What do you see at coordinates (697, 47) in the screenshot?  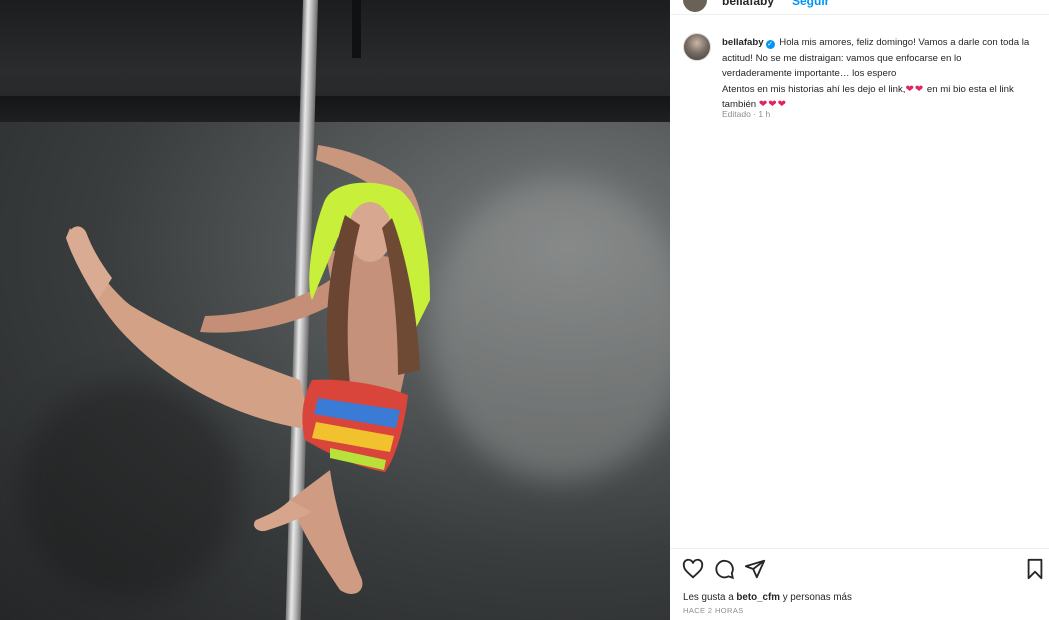 I see `caption-avatar` at bounding box center [697, 47].